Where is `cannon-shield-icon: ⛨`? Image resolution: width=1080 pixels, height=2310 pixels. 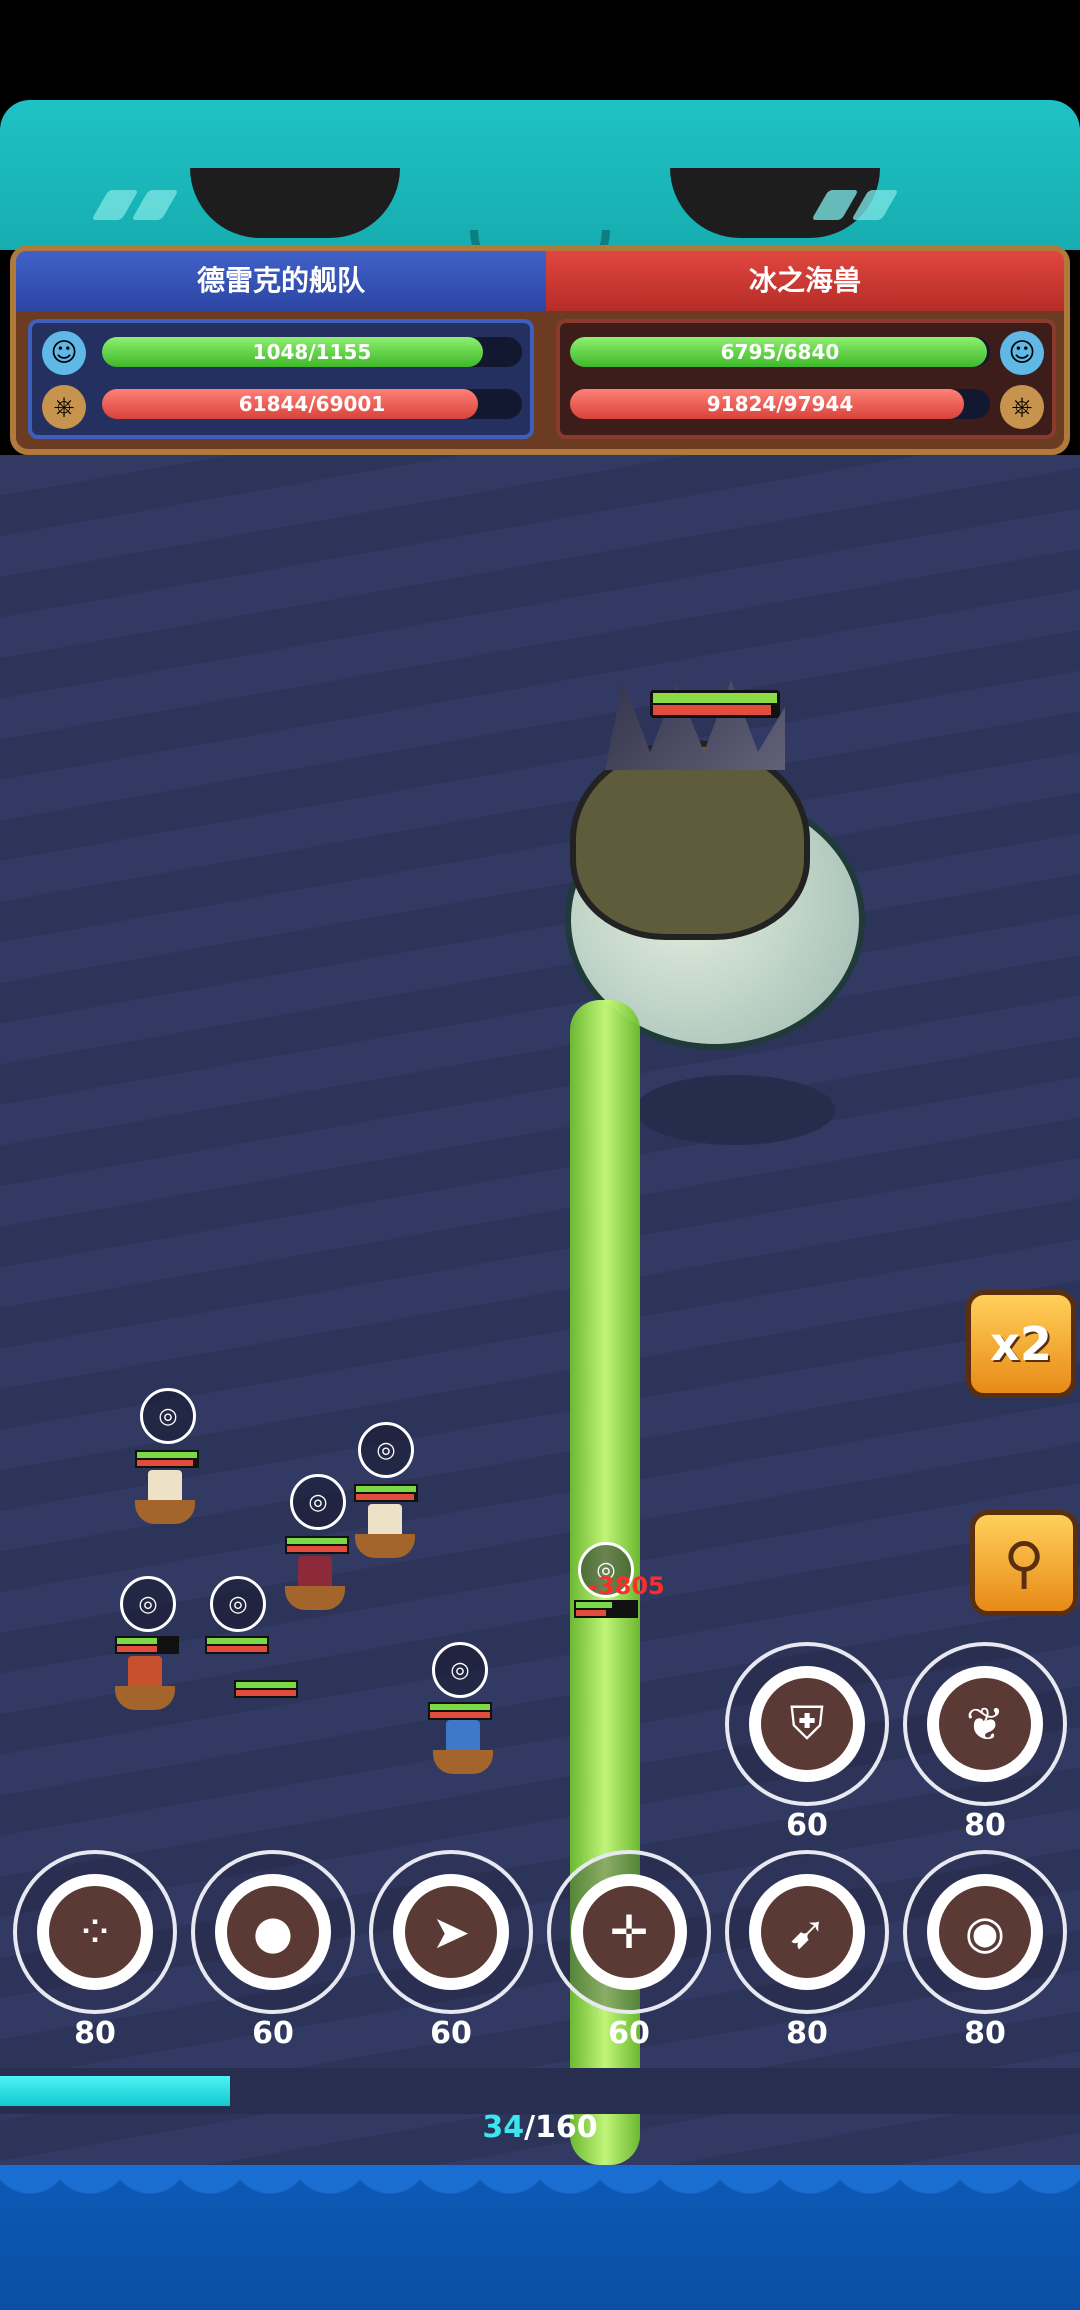 cannon-shield-icon: ⛨ is located at coordinates (807, 1724).